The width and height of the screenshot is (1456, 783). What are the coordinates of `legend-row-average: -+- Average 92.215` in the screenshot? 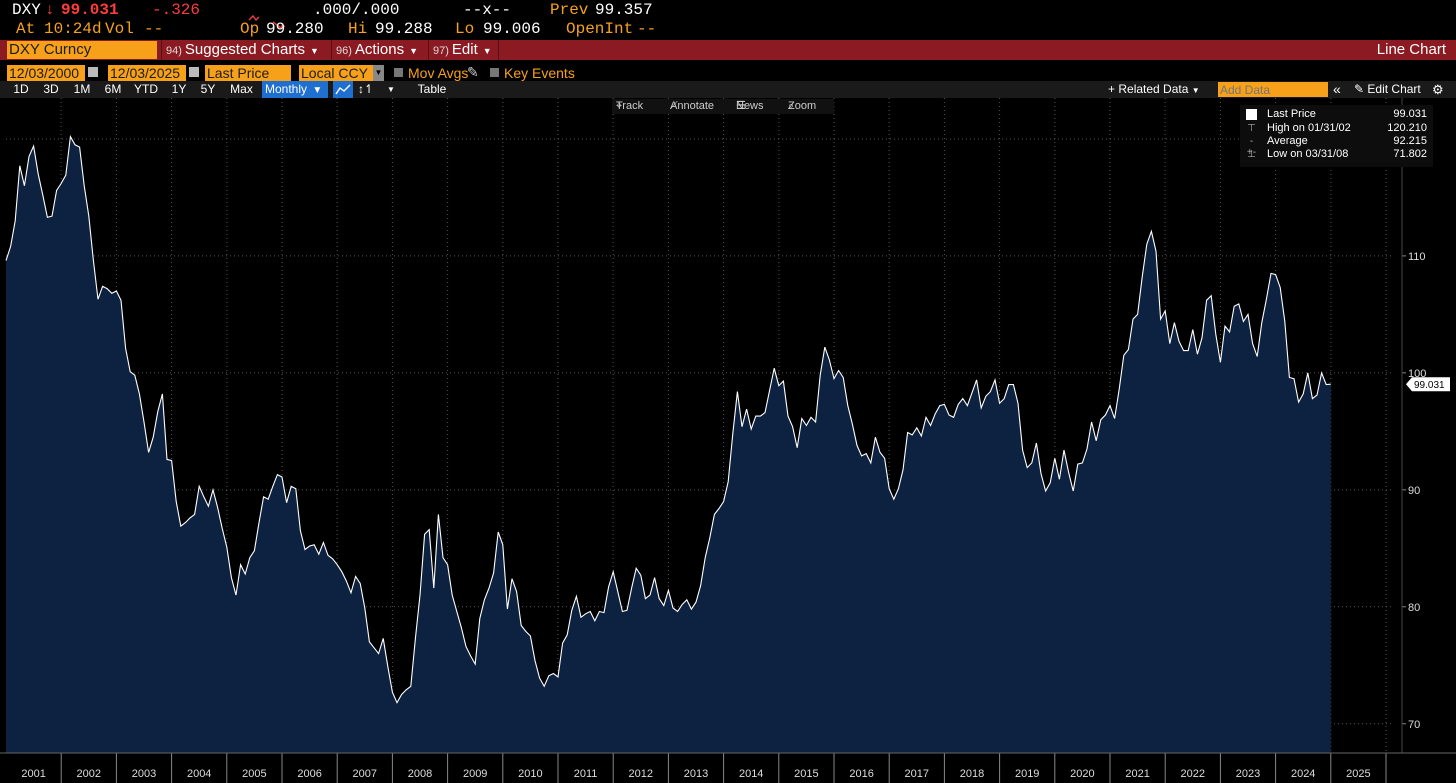 It's located at (1336, 146).